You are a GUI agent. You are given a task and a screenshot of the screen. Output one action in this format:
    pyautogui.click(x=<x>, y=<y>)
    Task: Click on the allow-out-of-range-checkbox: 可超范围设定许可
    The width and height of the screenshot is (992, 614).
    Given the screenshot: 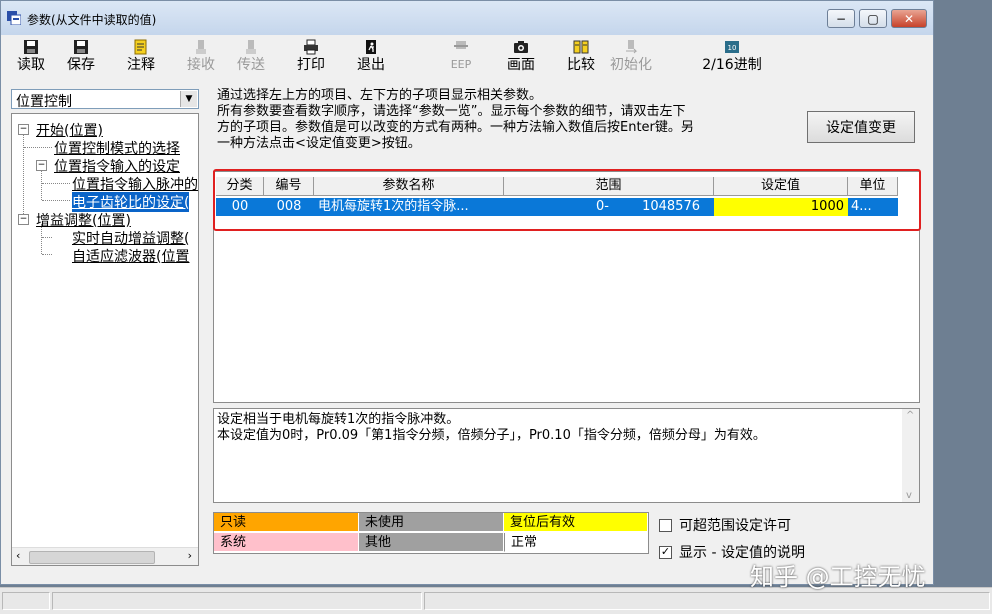 What is the action you would take?
    pyautogui.click(x=725, y=525)
    